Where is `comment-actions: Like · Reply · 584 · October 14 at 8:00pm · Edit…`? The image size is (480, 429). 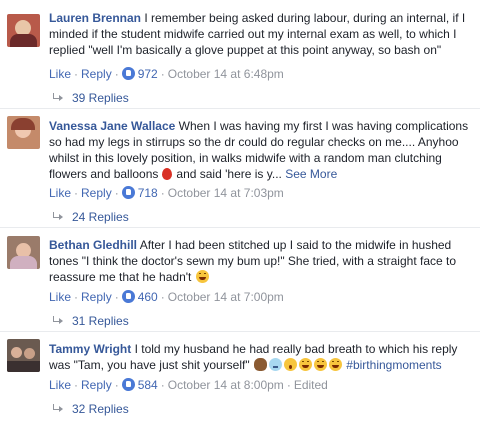
comment-actions: Like · Reply · 584 · October 14 at 8:00pm · Edit… is located at coordinates (188, 385).